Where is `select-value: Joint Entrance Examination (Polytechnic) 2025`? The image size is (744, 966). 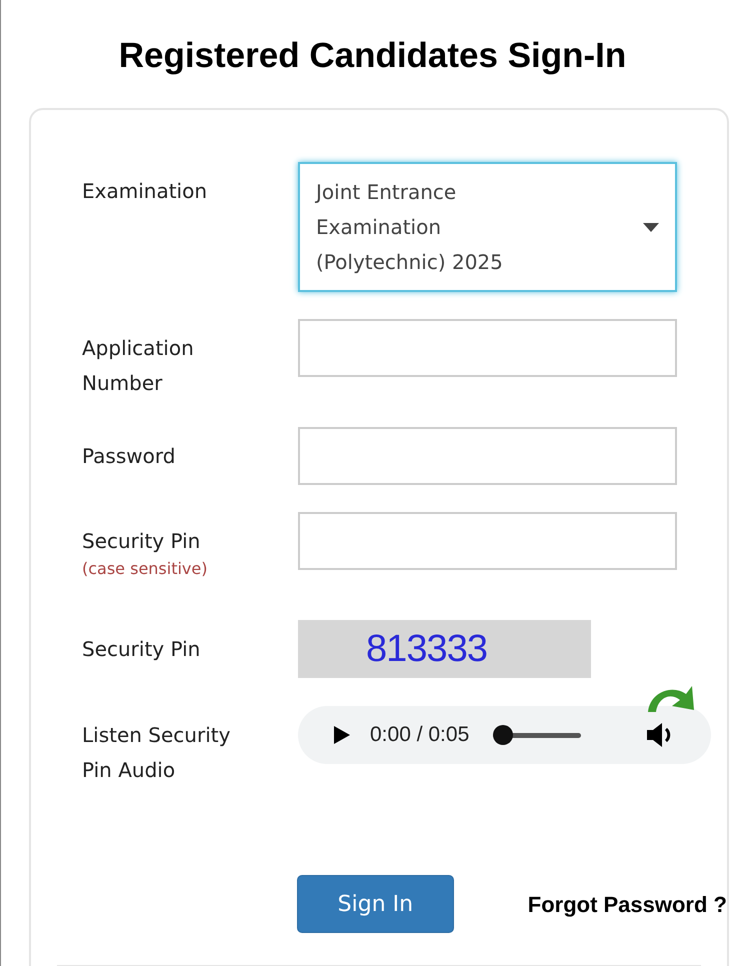
select-value: Joint Entrance Examination (Polytechnic) 2025 is located at coordinates (410, 227).